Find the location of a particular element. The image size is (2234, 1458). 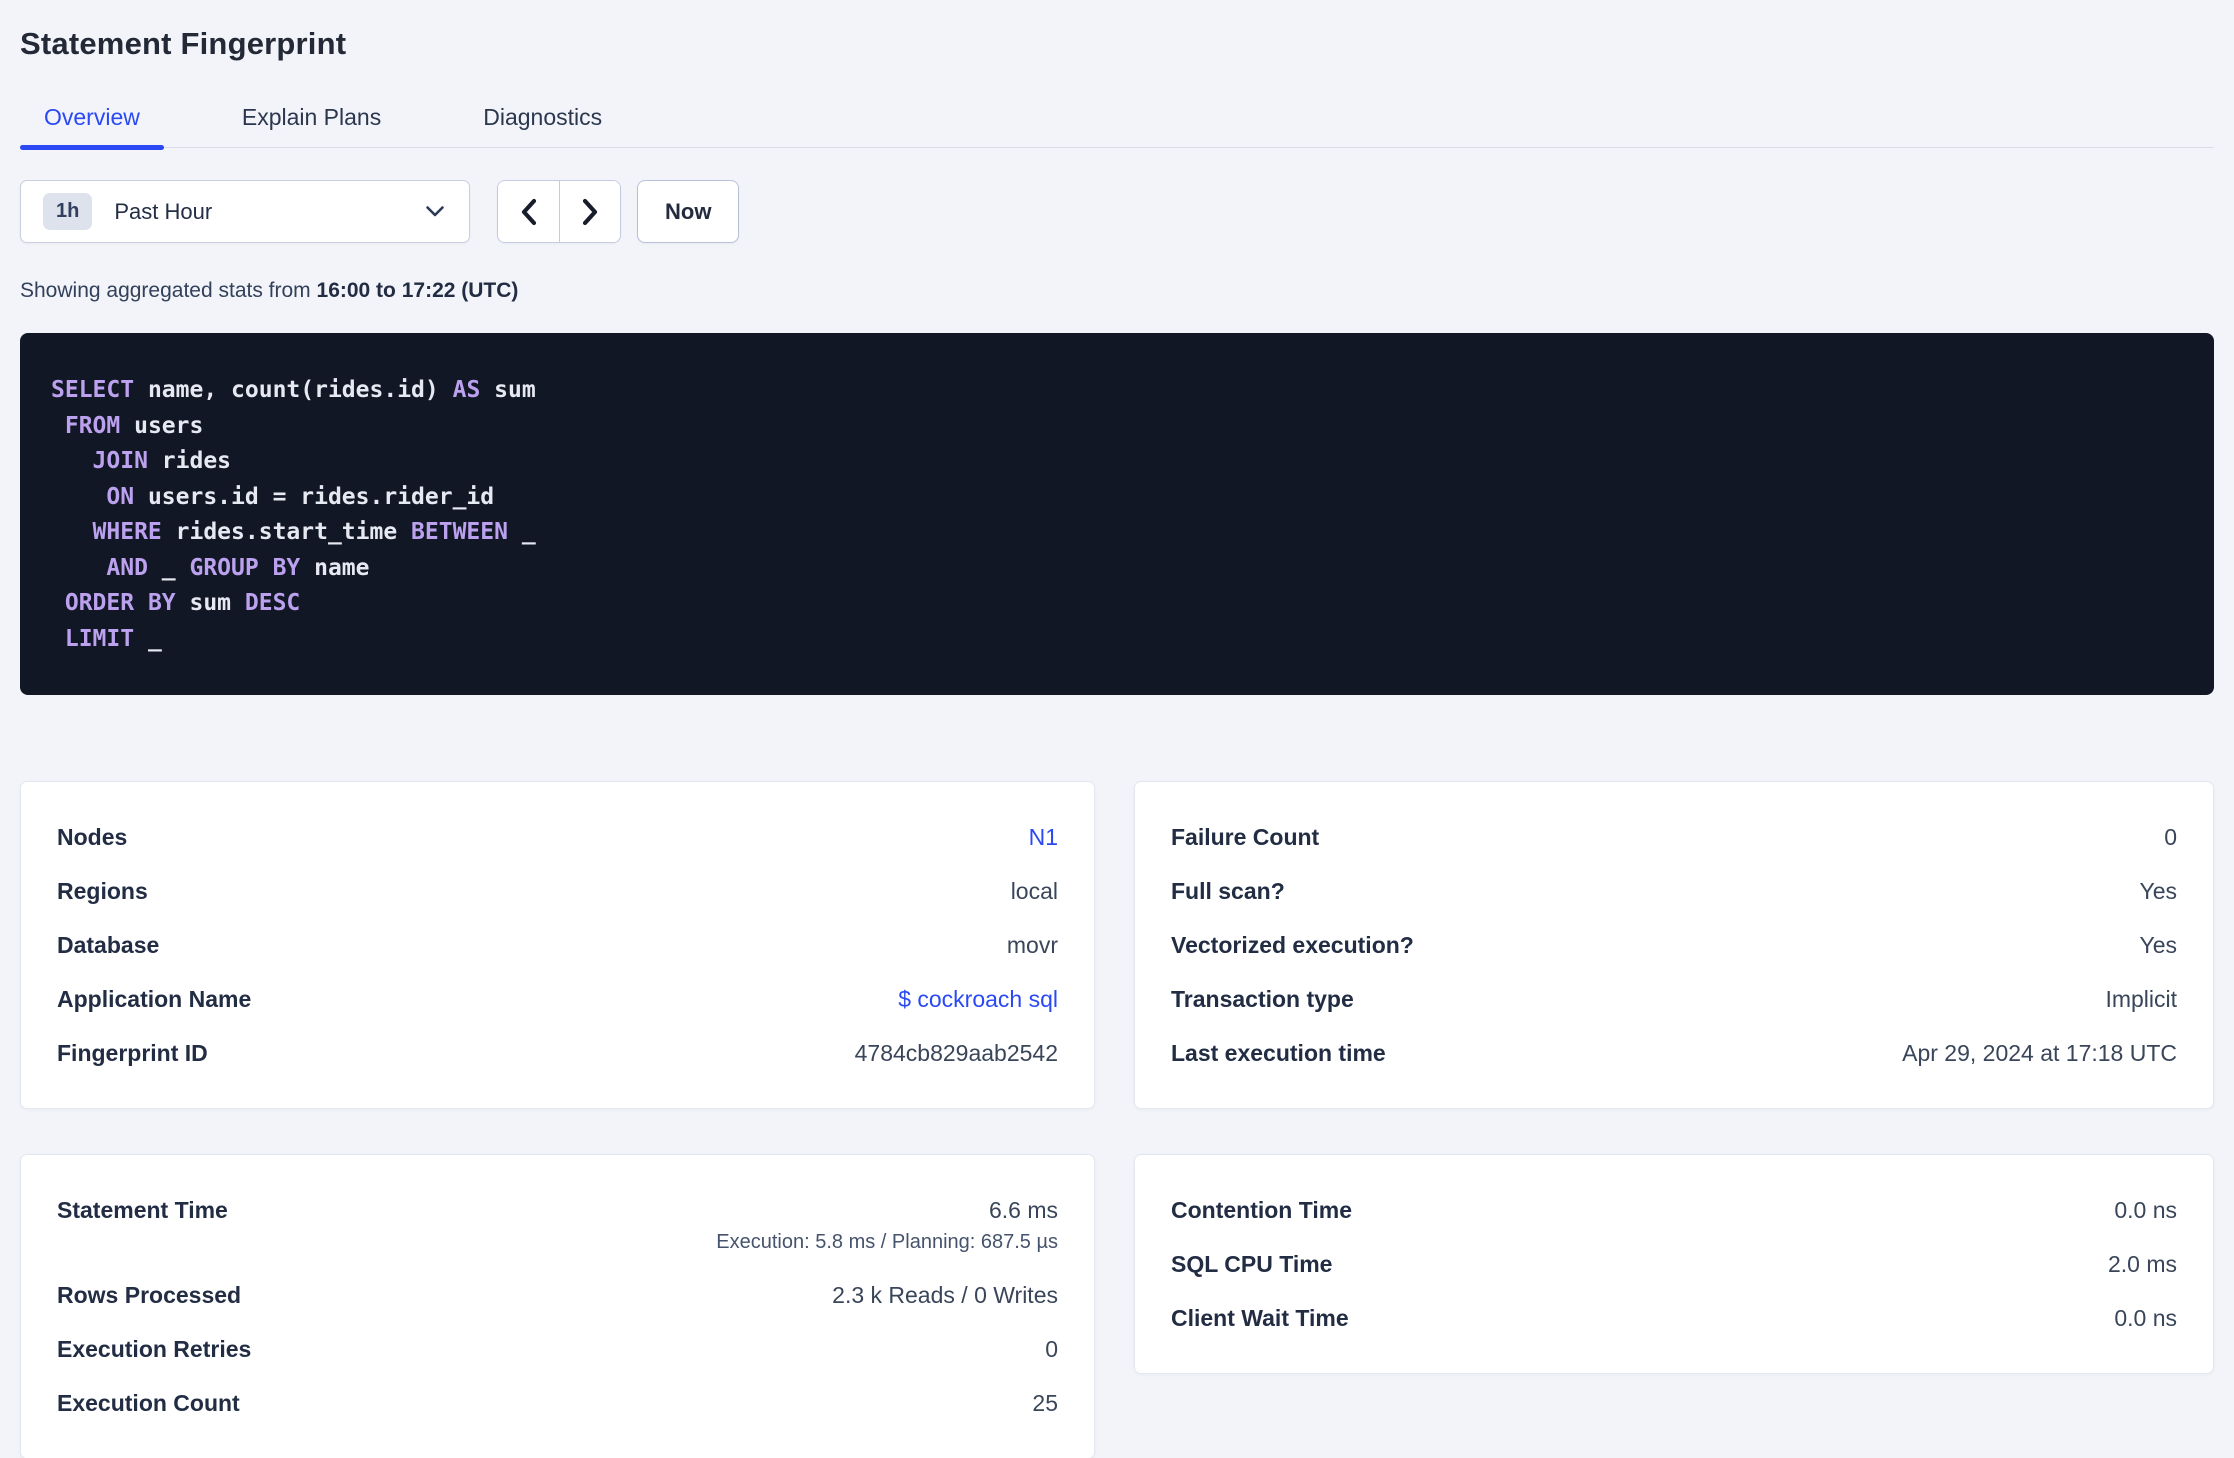

kv-row-client-wait-time: Client Wait Time 0.0 ns is located at coordinates (1674, 1318).